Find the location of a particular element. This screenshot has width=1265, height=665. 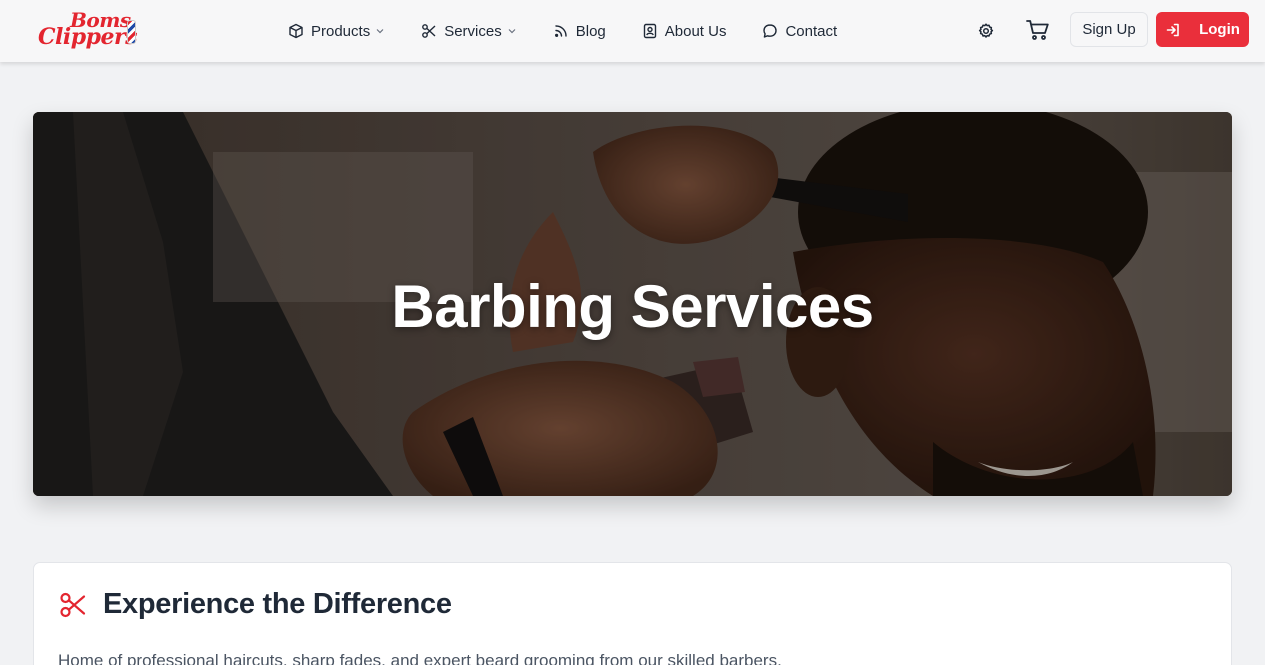

nav-item-label: About Us is located at coordinates (695, 31).